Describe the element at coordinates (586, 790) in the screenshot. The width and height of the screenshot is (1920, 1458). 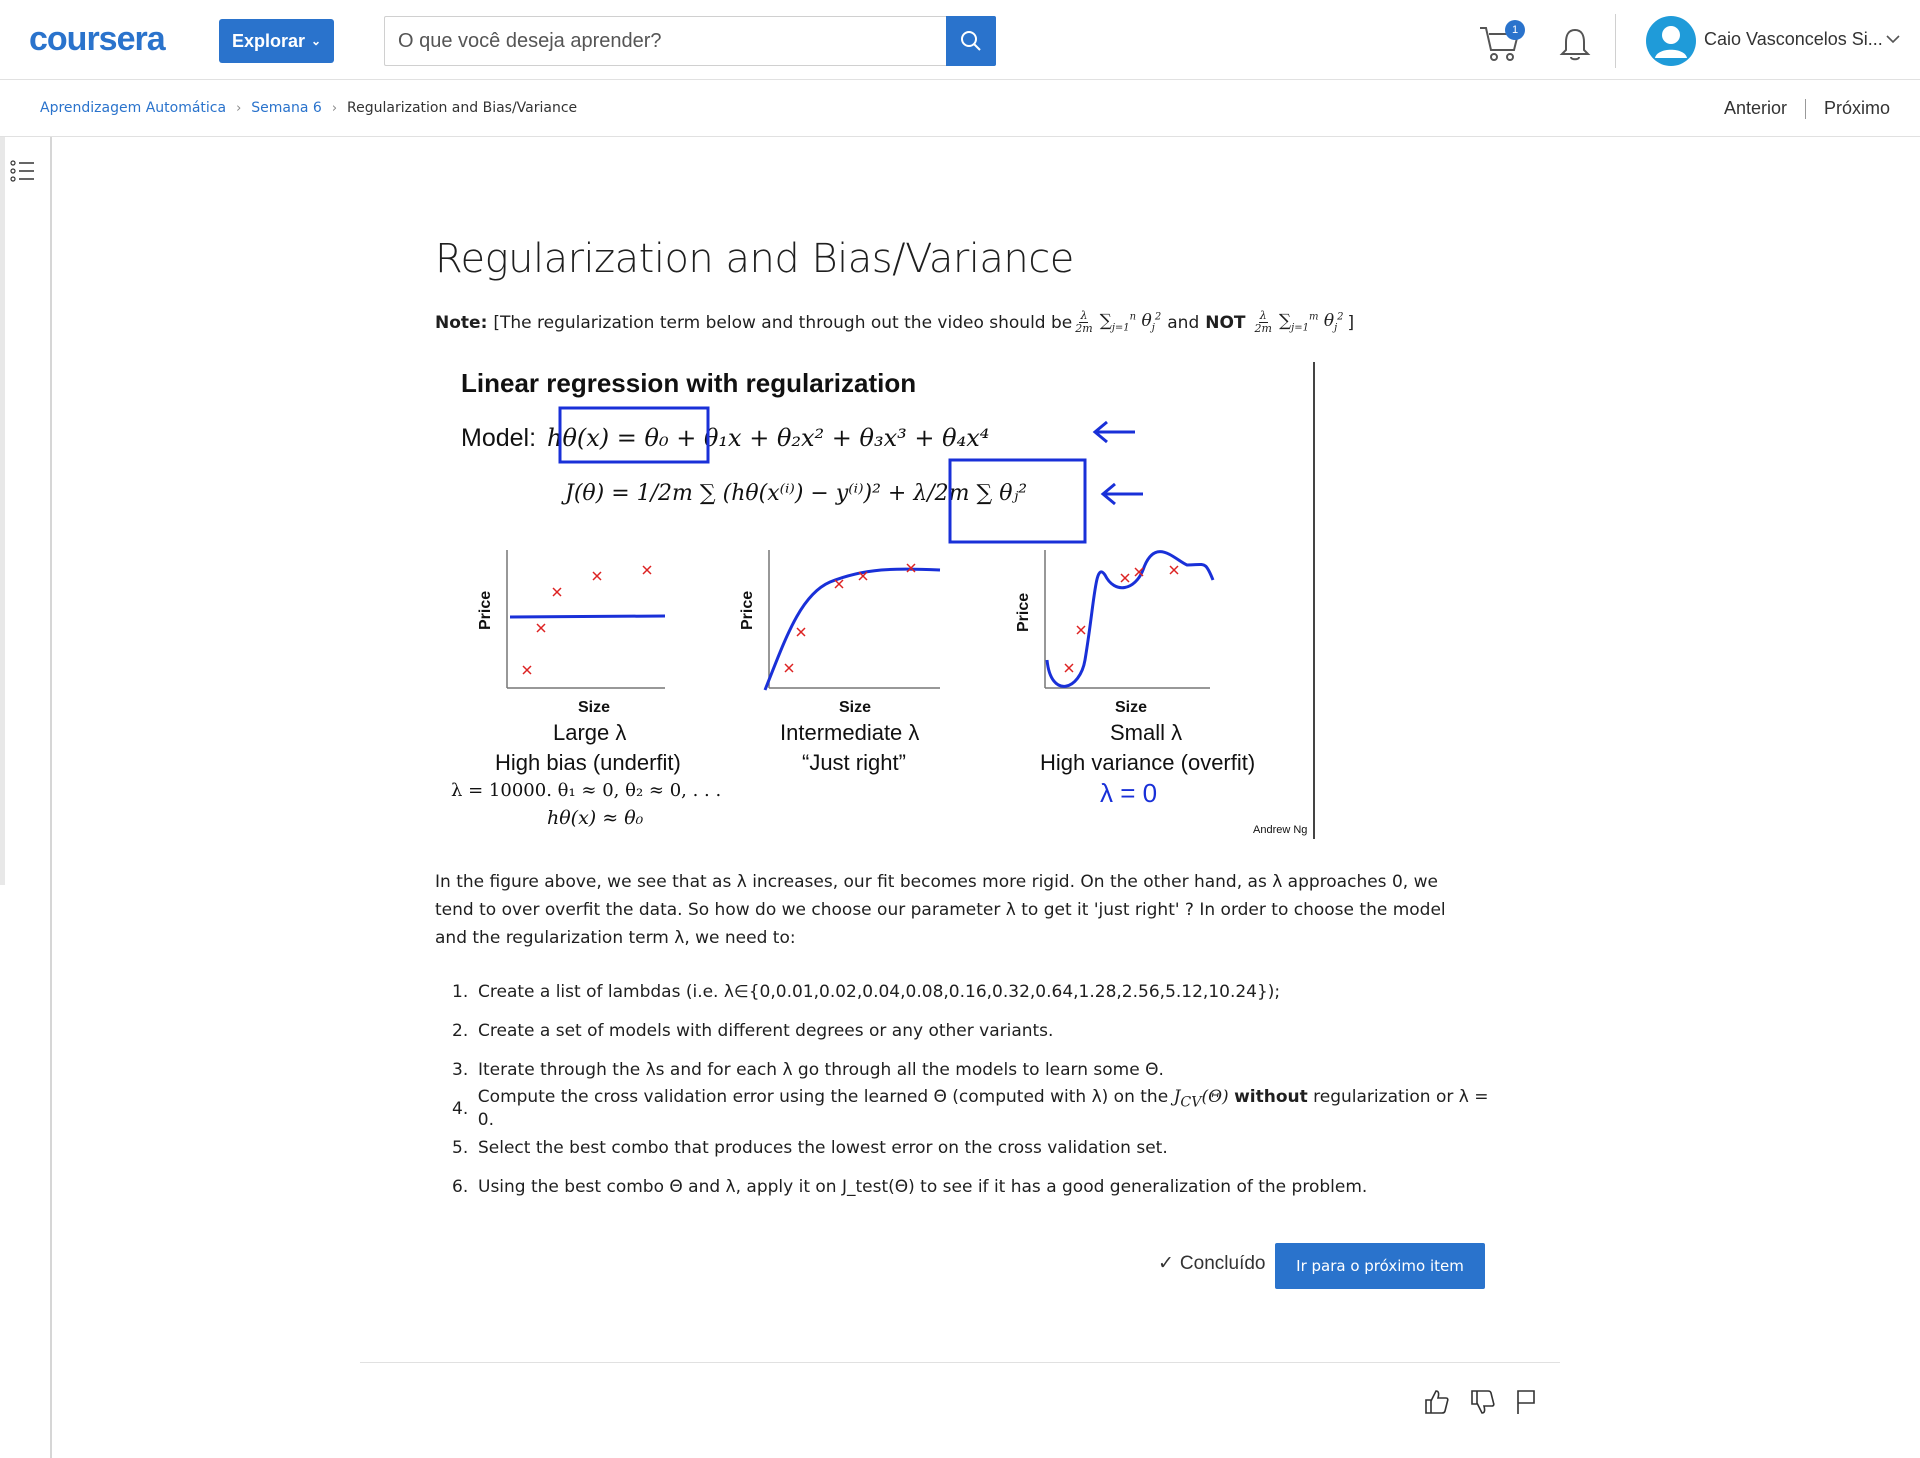
I see `caption-lambda-10000: λ = 10000. θ₁ ≈ 0, θ₂ ≈ 0, . . .` at that location.